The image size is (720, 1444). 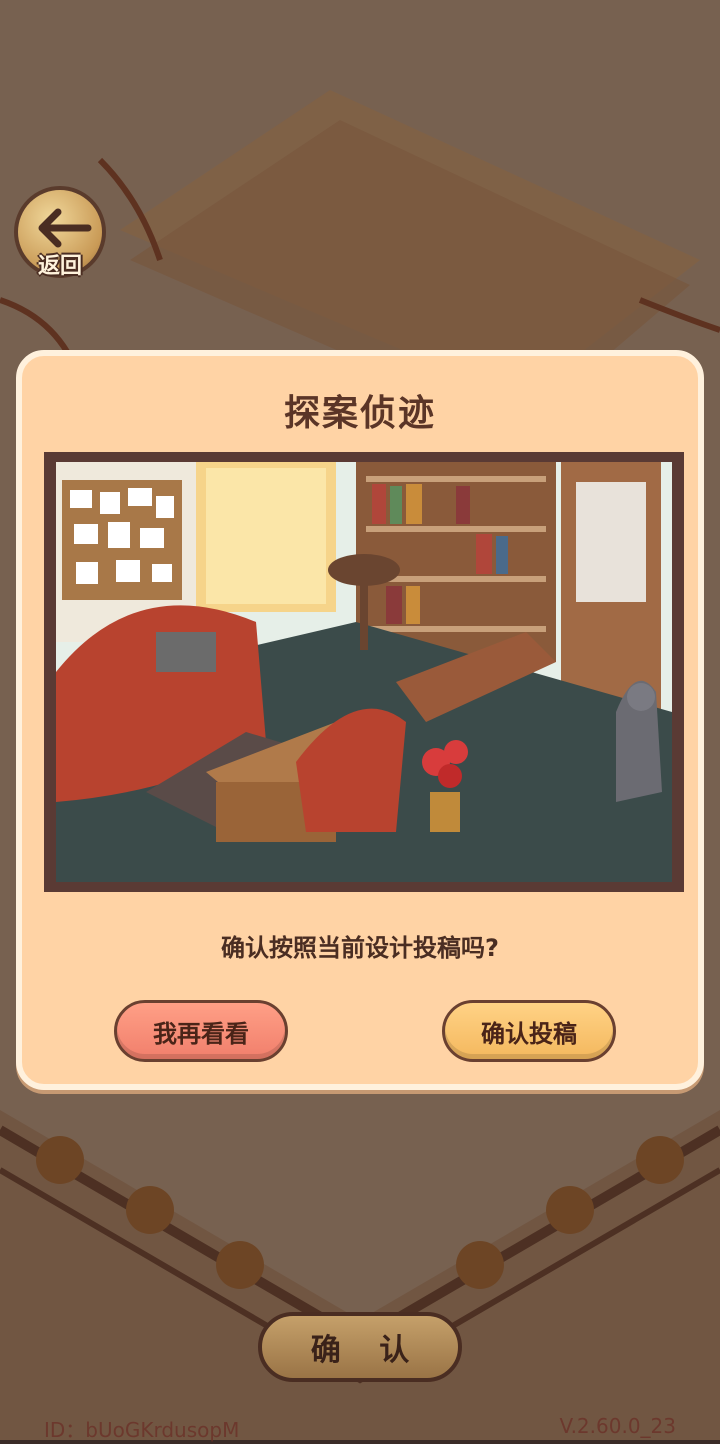 What do you see at coordinates (201, 1031) in the screenshot?
I see `cancel-button: 我再看看` at bounding box center [201, 1031].